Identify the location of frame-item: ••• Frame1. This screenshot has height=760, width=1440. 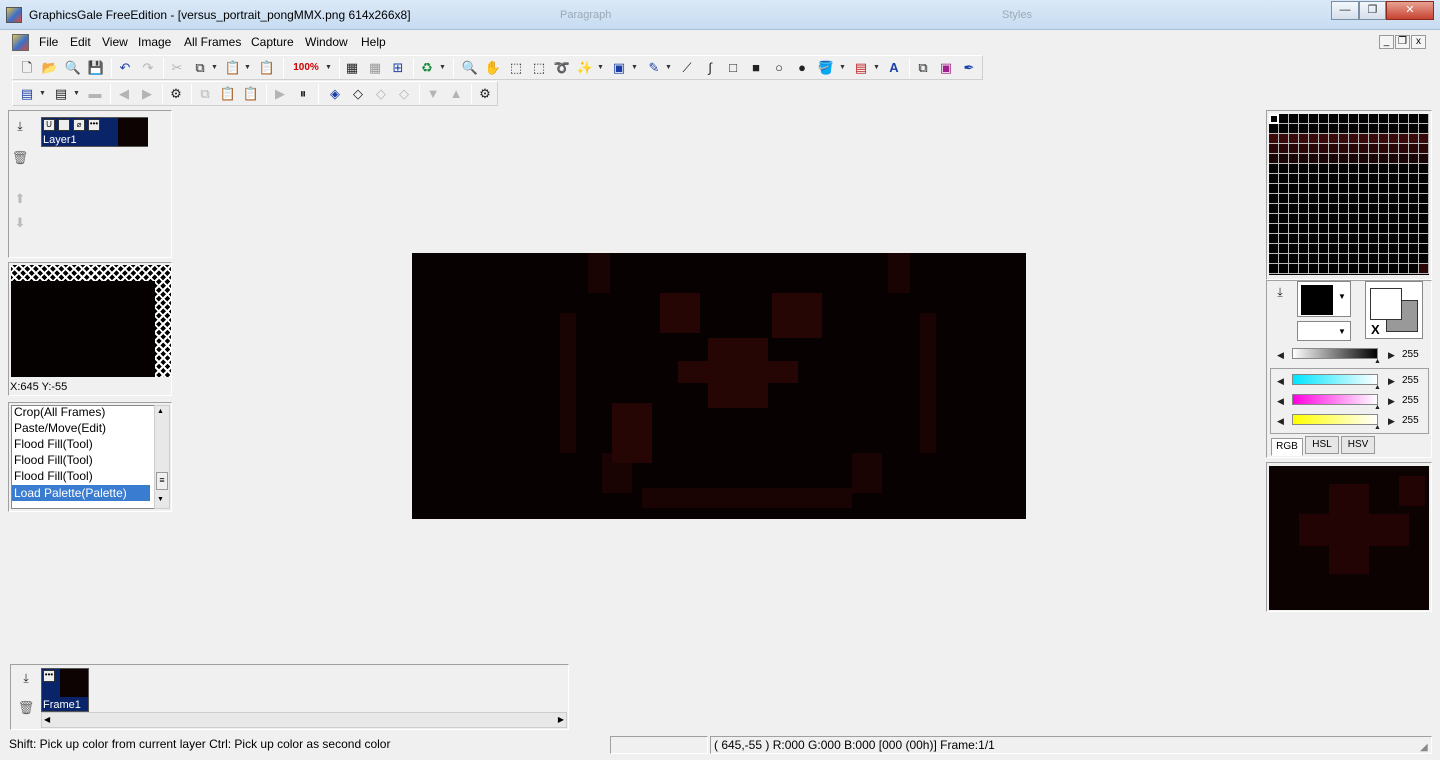
(65, 690).